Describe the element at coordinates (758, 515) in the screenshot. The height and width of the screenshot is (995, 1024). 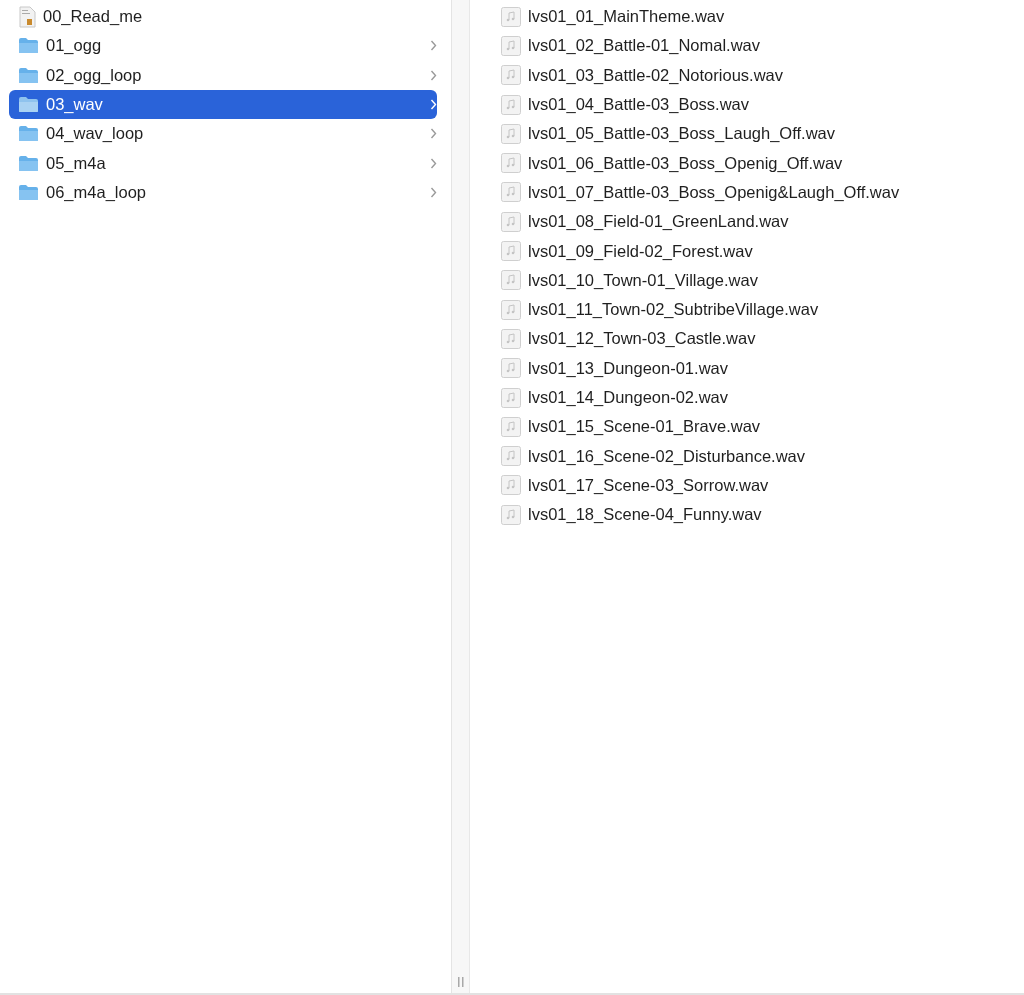
I see `file-list-item: lvs01_18_Scene-04_Funny.wav` at that location.